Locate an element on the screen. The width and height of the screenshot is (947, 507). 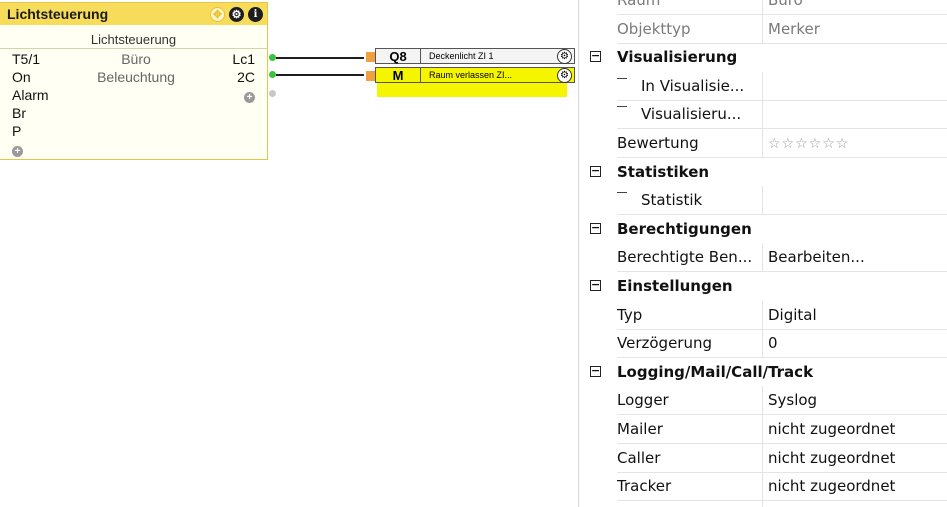
property-label-text: Objekttyp is located at coordinates (654, 28).